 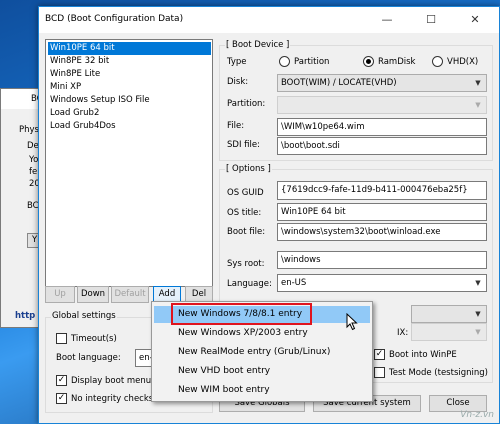 What do you see at coordinates (61, 380) in the screenshot?
I see `display-boot-menu-checkbox: ✓` at bounding box center [61, 380].